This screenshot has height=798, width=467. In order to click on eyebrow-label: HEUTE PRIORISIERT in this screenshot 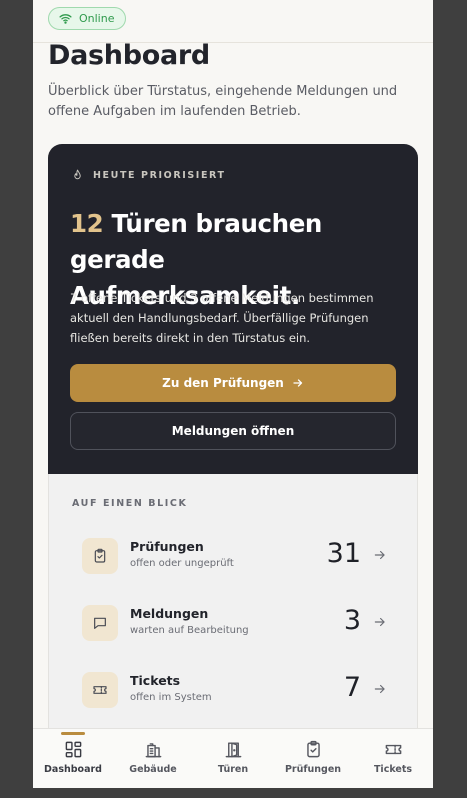, I will do `click(159, 175)`.